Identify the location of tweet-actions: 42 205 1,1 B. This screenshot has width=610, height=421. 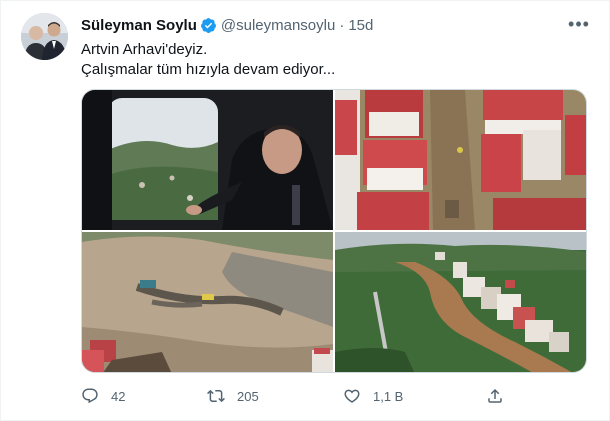
(296, 396).